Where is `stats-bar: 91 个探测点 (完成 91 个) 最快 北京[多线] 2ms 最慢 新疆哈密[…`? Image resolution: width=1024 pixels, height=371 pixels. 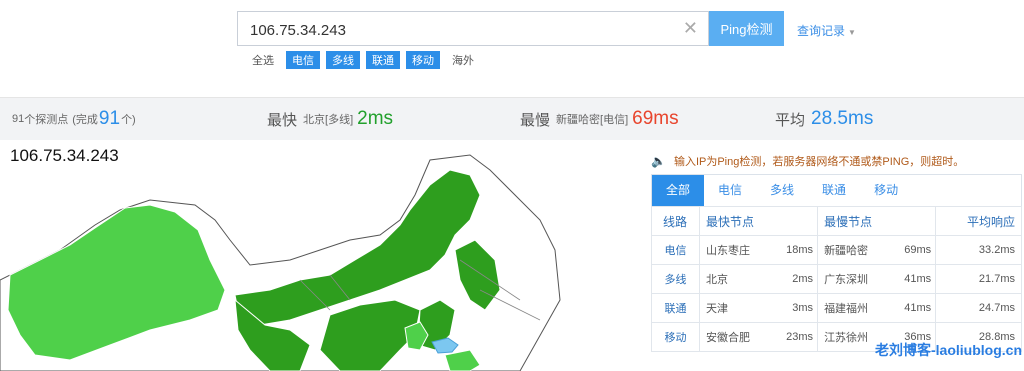 stats-bar: 91 个探测点 (完成 91 个) 最快 北京[多线] 2ms 最慢 新疆哈密[… is located at coordinates (512, 118).